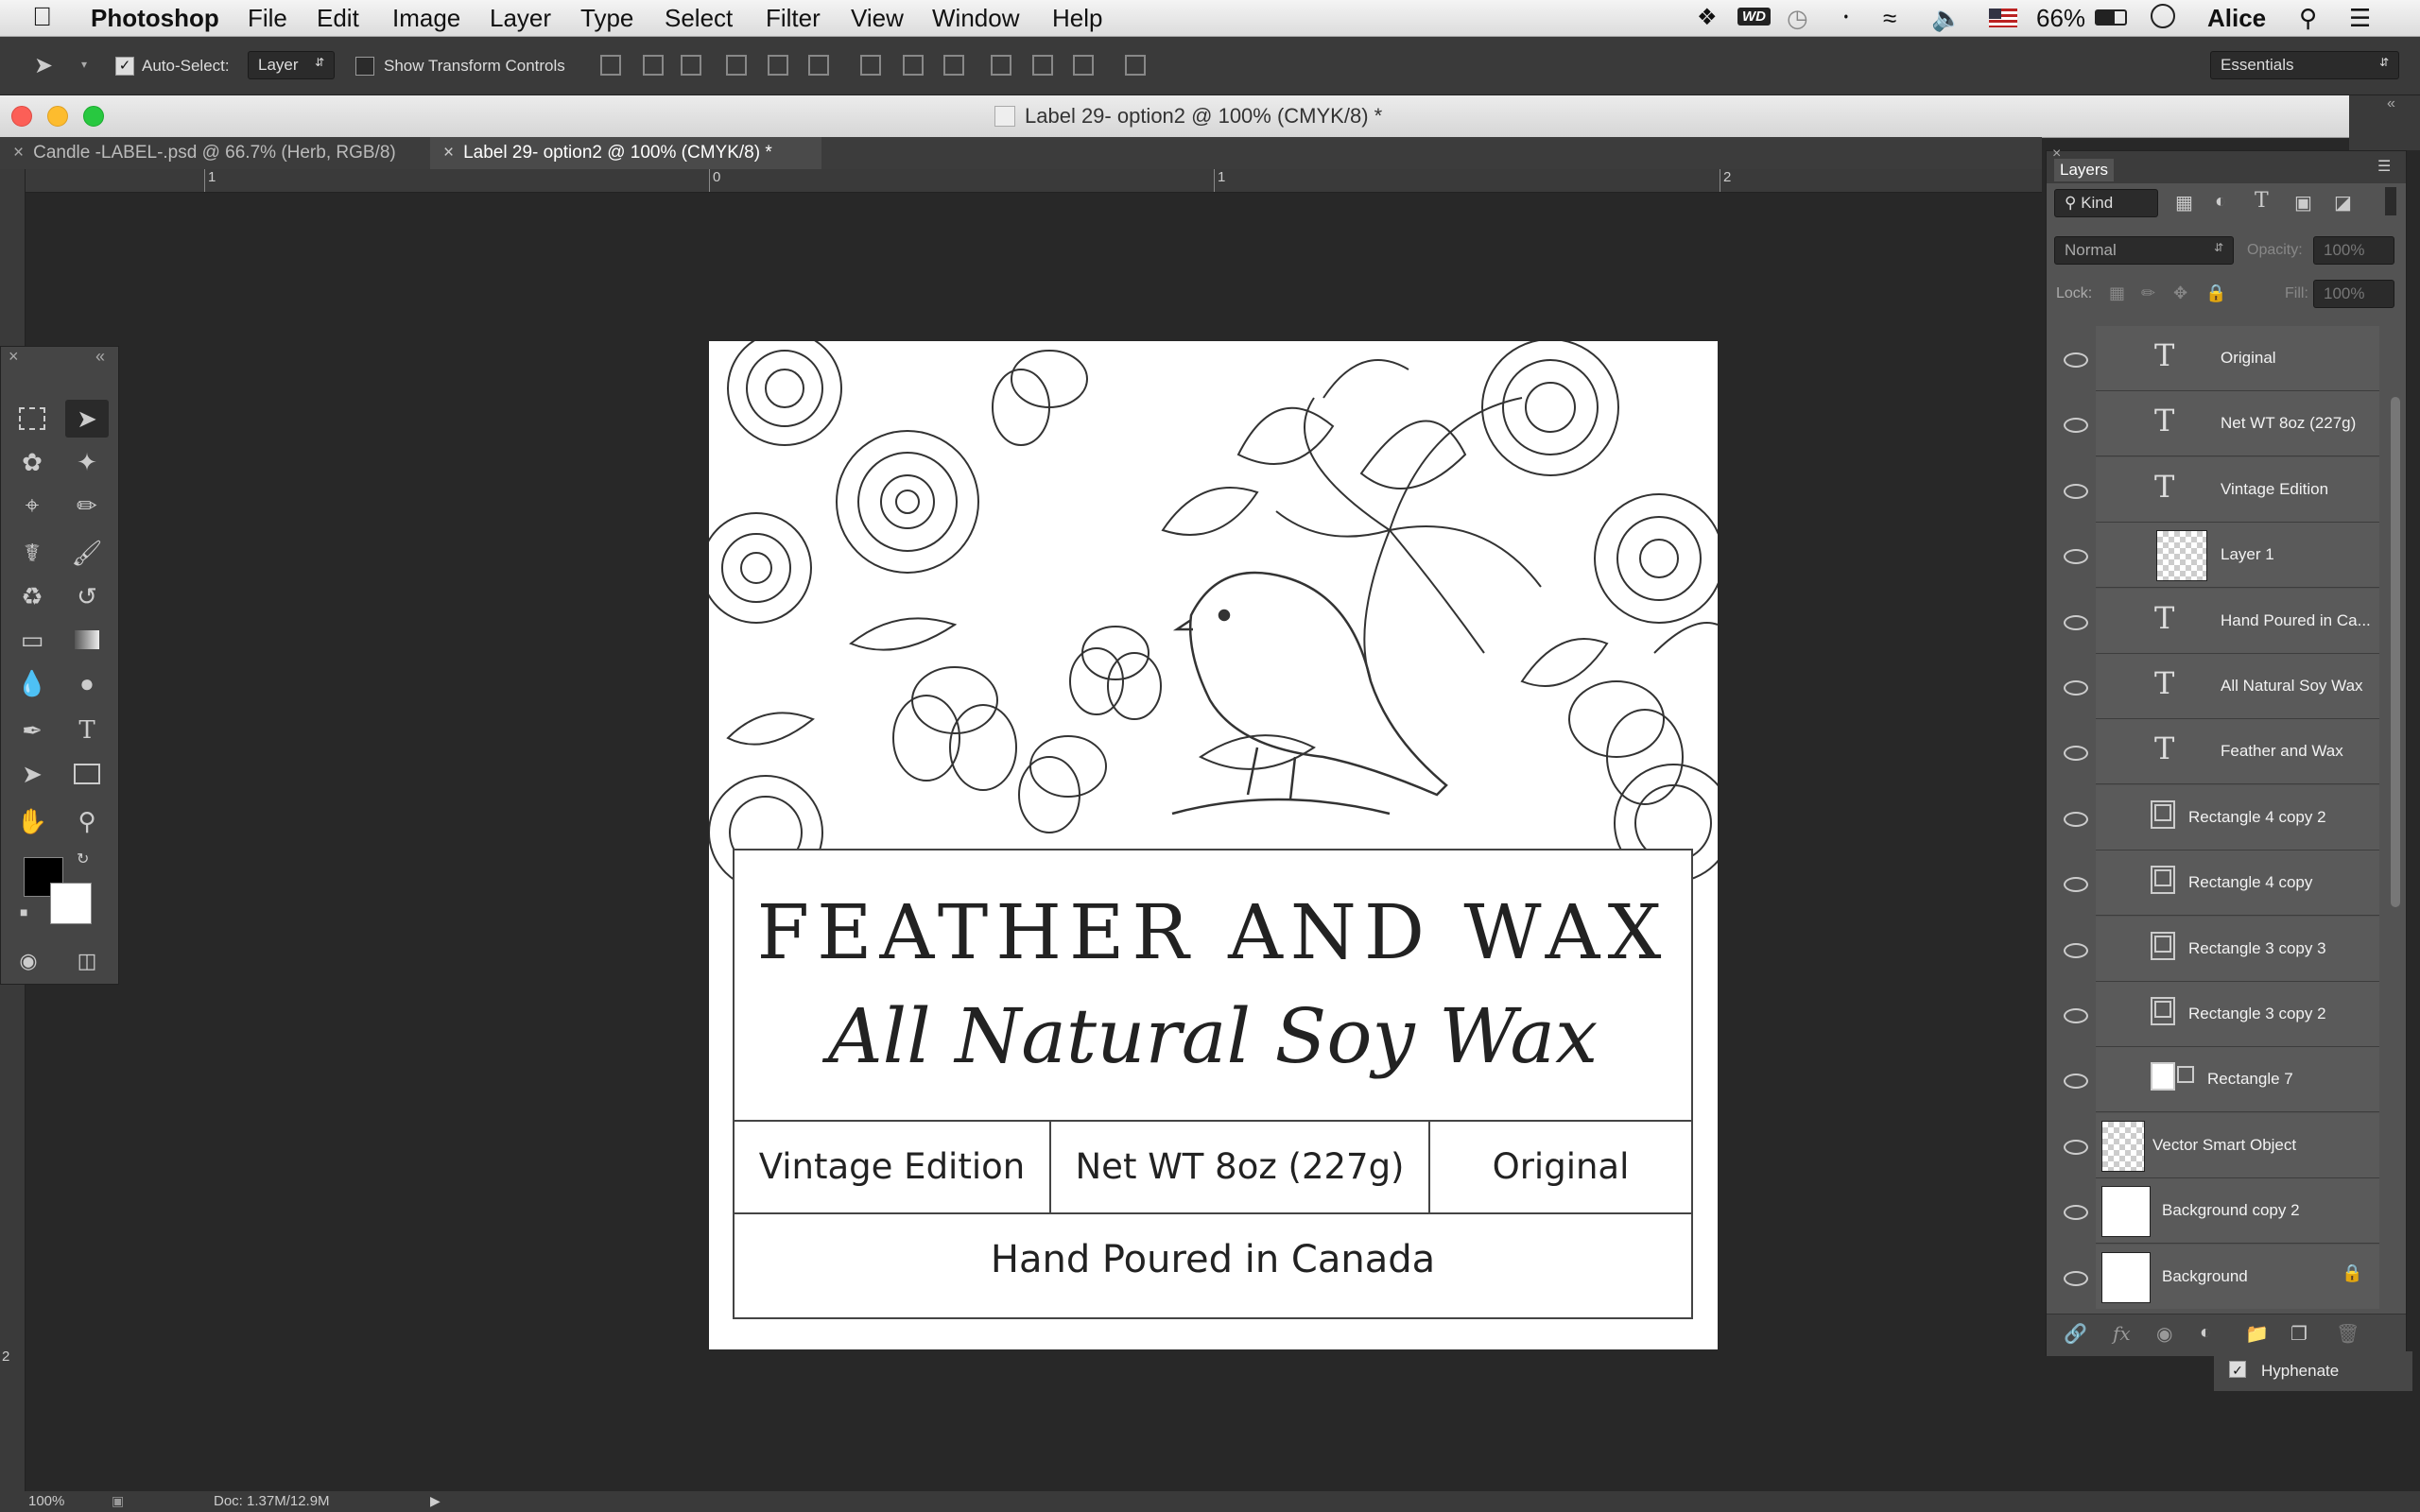  I want to click on filter-shape-icon: ▣, so click(2303, 203).